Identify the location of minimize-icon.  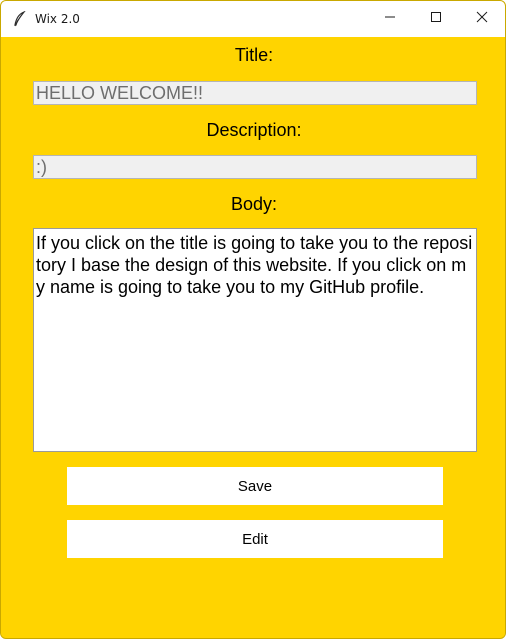
(390, 19).